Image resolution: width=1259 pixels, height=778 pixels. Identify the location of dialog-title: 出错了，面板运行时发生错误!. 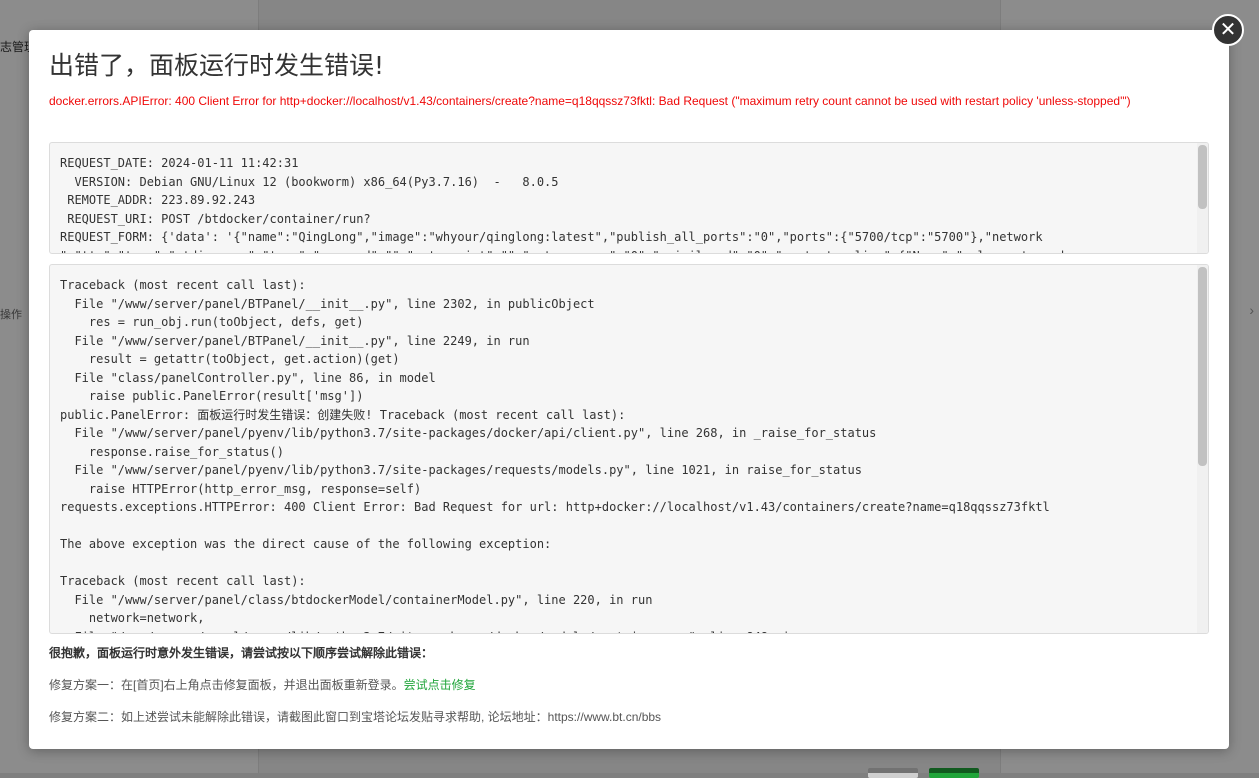
(217, 65).